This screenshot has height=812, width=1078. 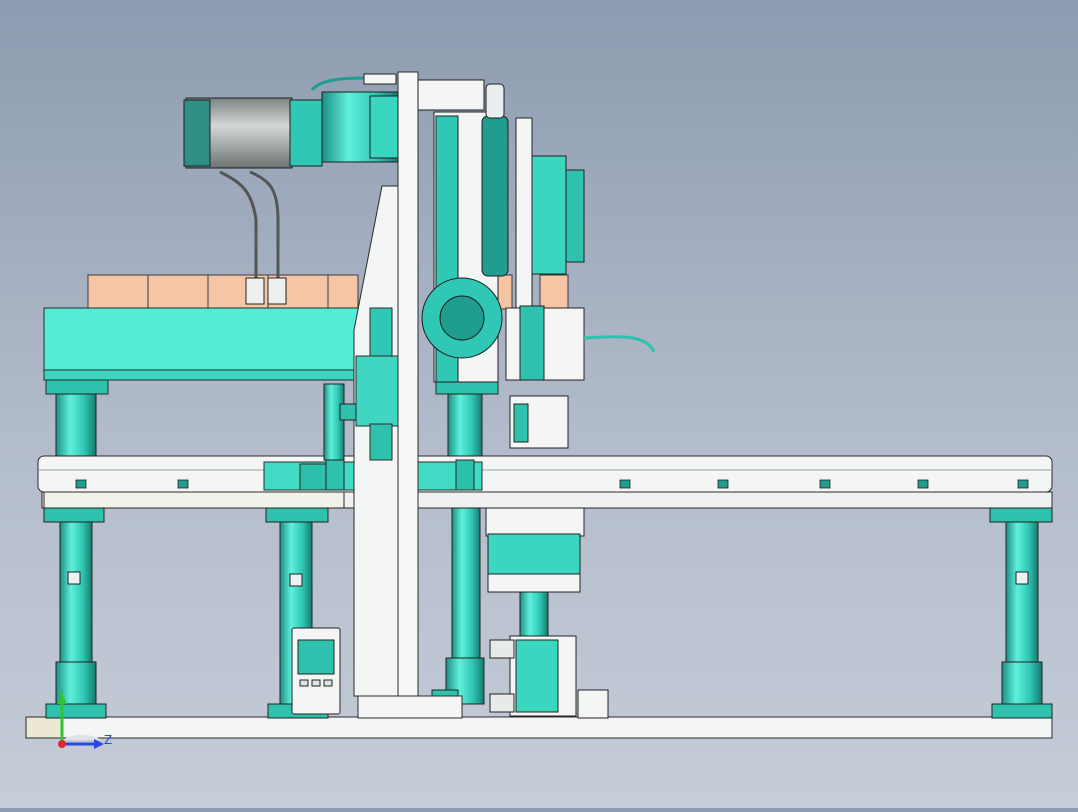 What do you see at coordinates (458, 556) in the screenshot?
I see `leg-center` at bounding box center [458, 556].